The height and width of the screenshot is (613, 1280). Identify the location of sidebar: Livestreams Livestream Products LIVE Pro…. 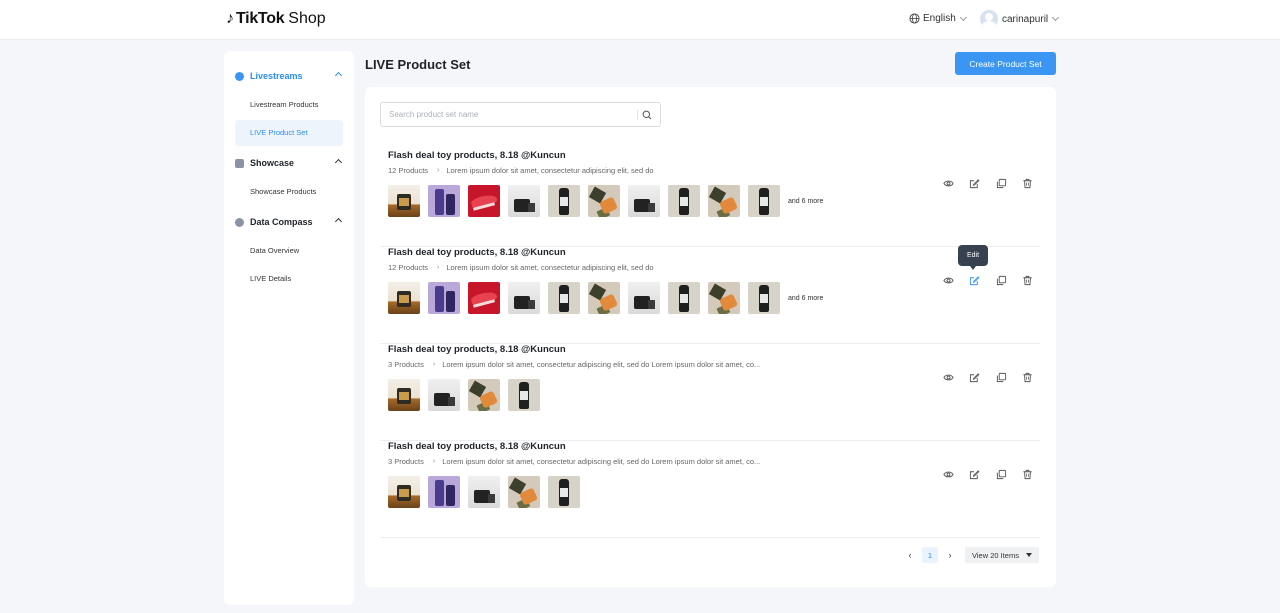
(289, 328).